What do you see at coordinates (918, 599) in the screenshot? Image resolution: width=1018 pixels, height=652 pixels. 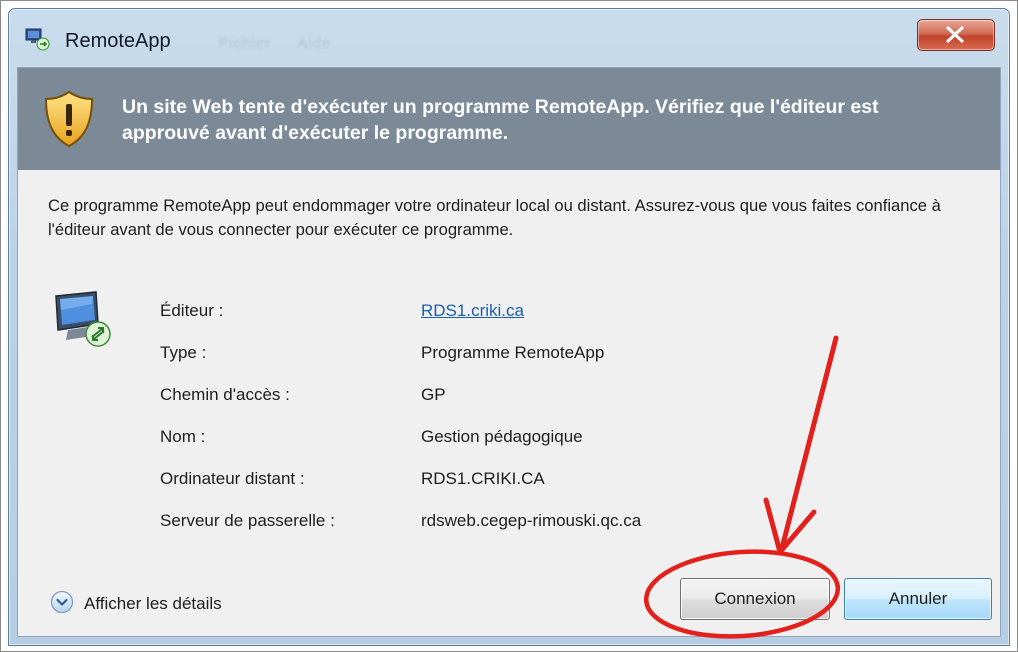 I see `cancel-button: Annuler` at bounding box center [918, 599].